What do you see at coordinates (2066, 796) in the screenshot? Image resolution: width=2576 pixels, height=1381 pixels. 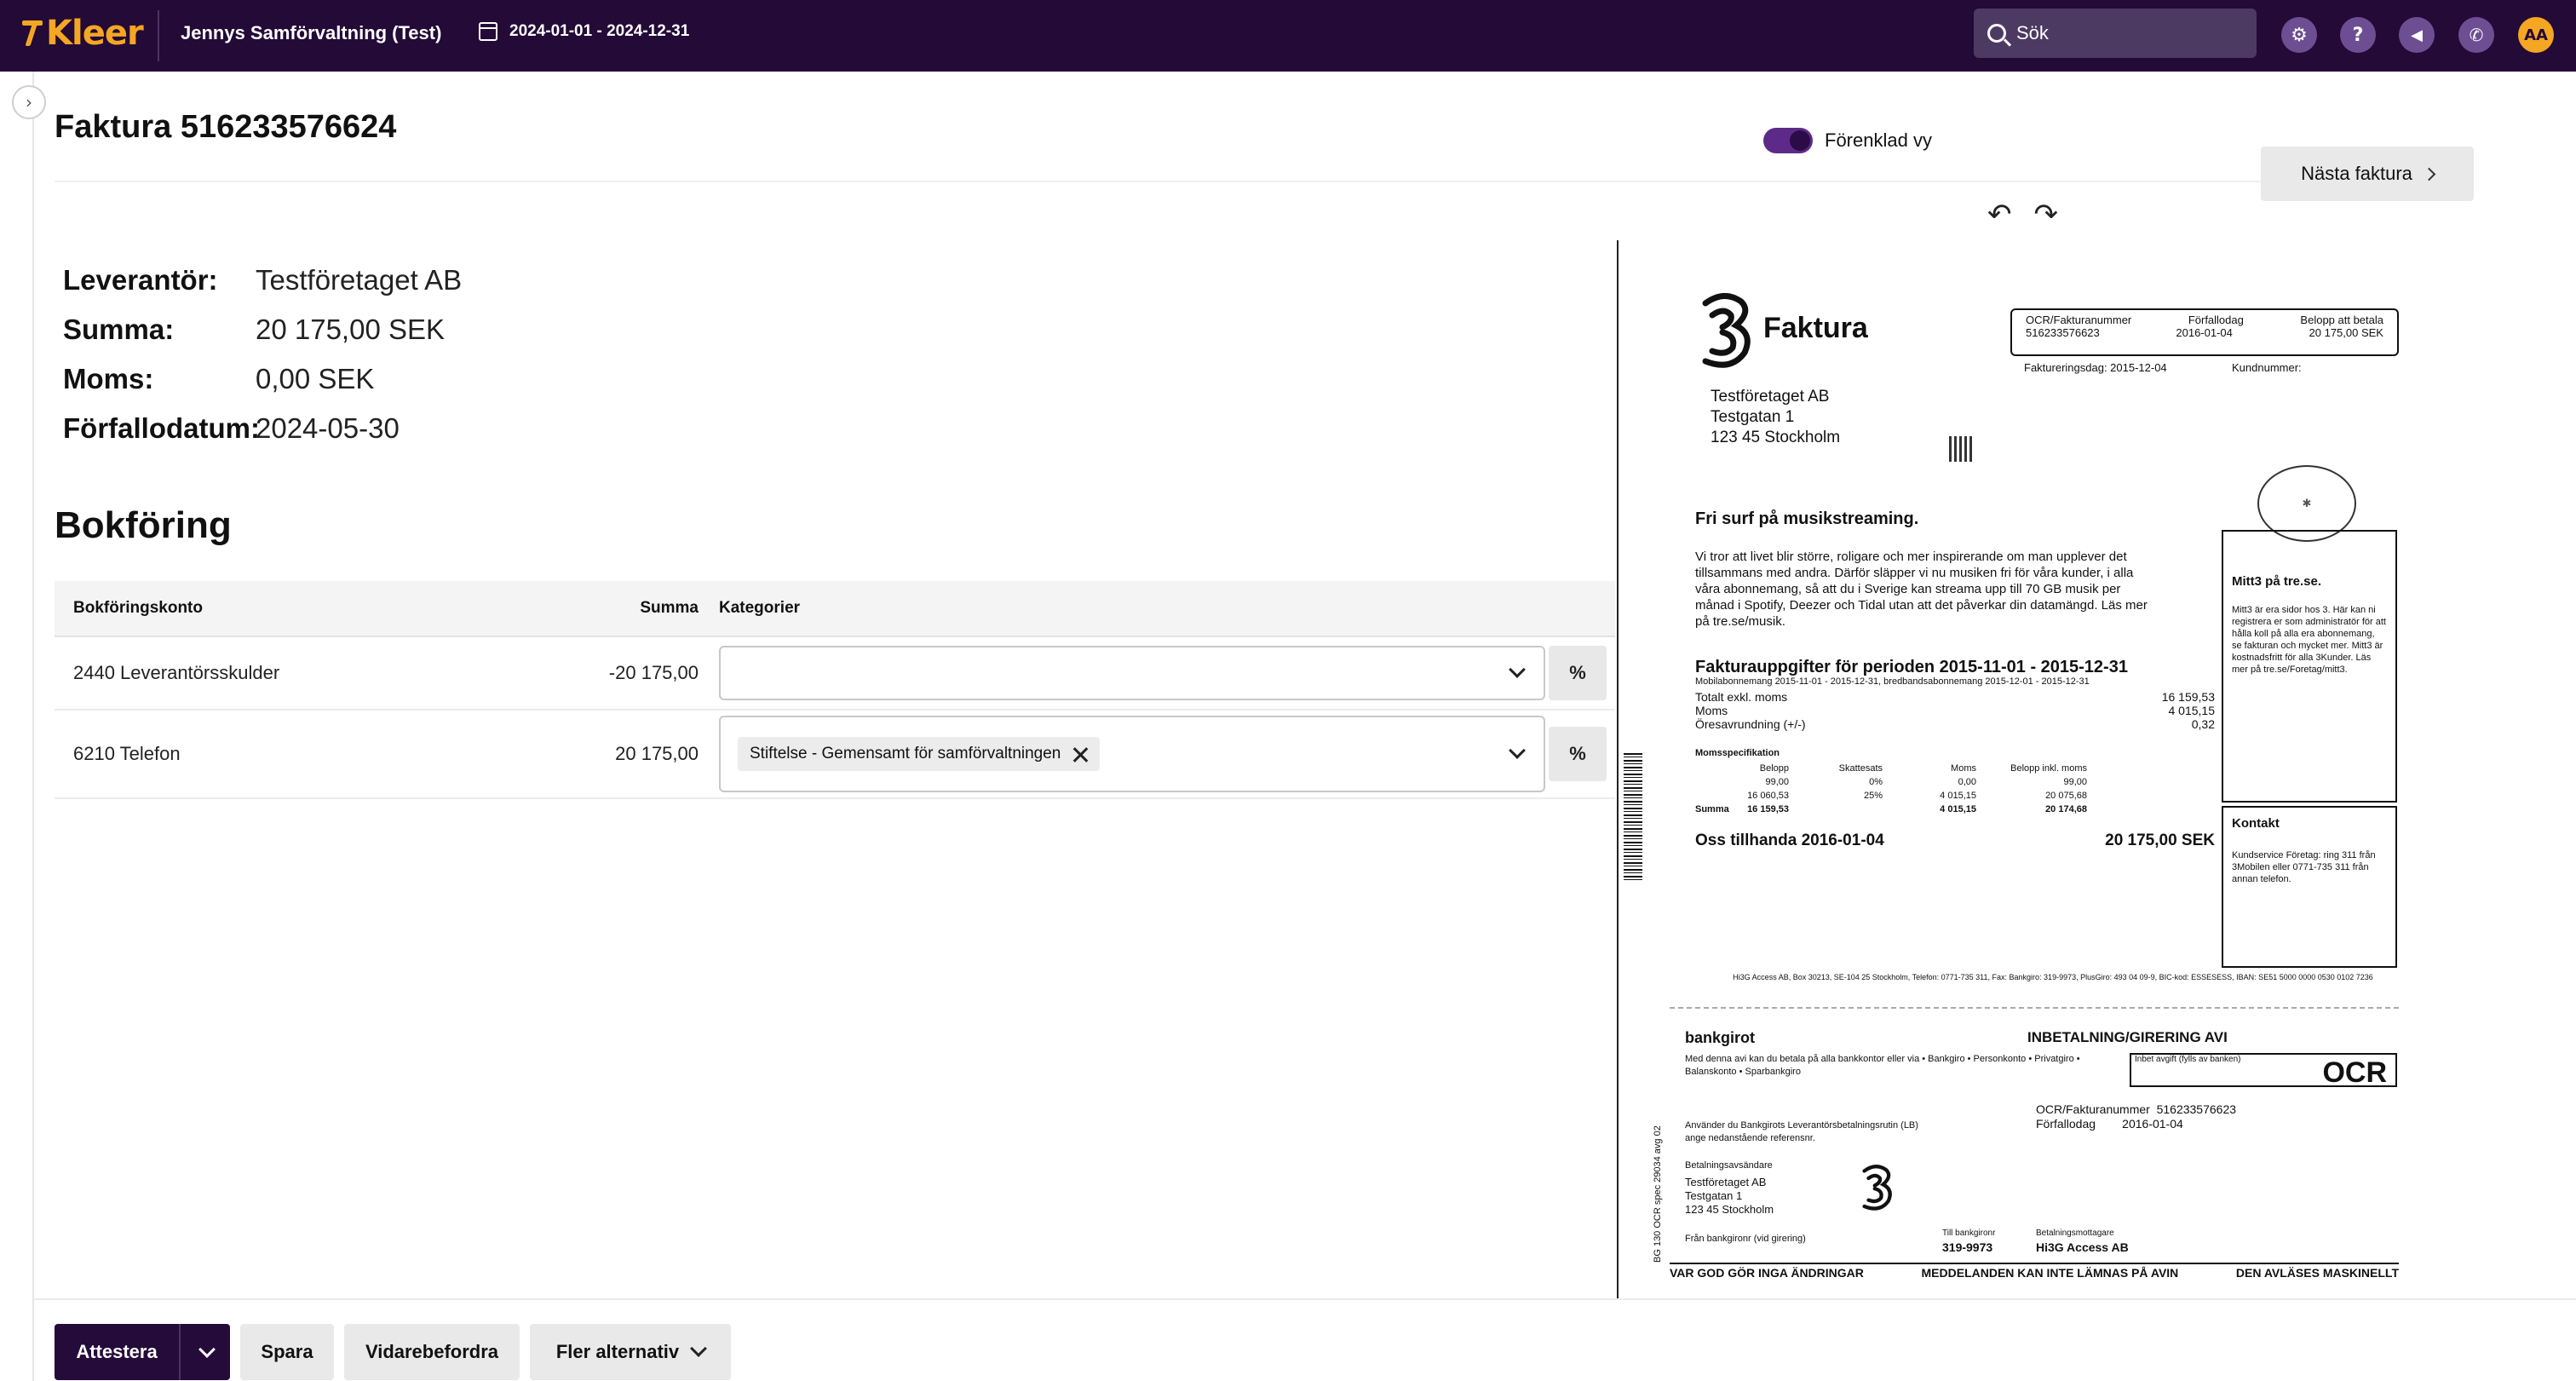 I see `vat-cell: 20 075,68` at bounding box center [2066, 796].